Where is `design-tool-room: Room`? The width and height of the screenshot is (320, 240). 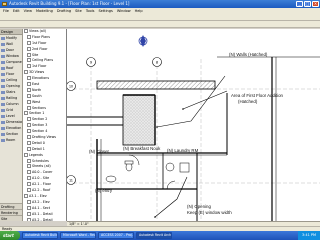 design-tool-room: Room is located at coordinates (11, 140).